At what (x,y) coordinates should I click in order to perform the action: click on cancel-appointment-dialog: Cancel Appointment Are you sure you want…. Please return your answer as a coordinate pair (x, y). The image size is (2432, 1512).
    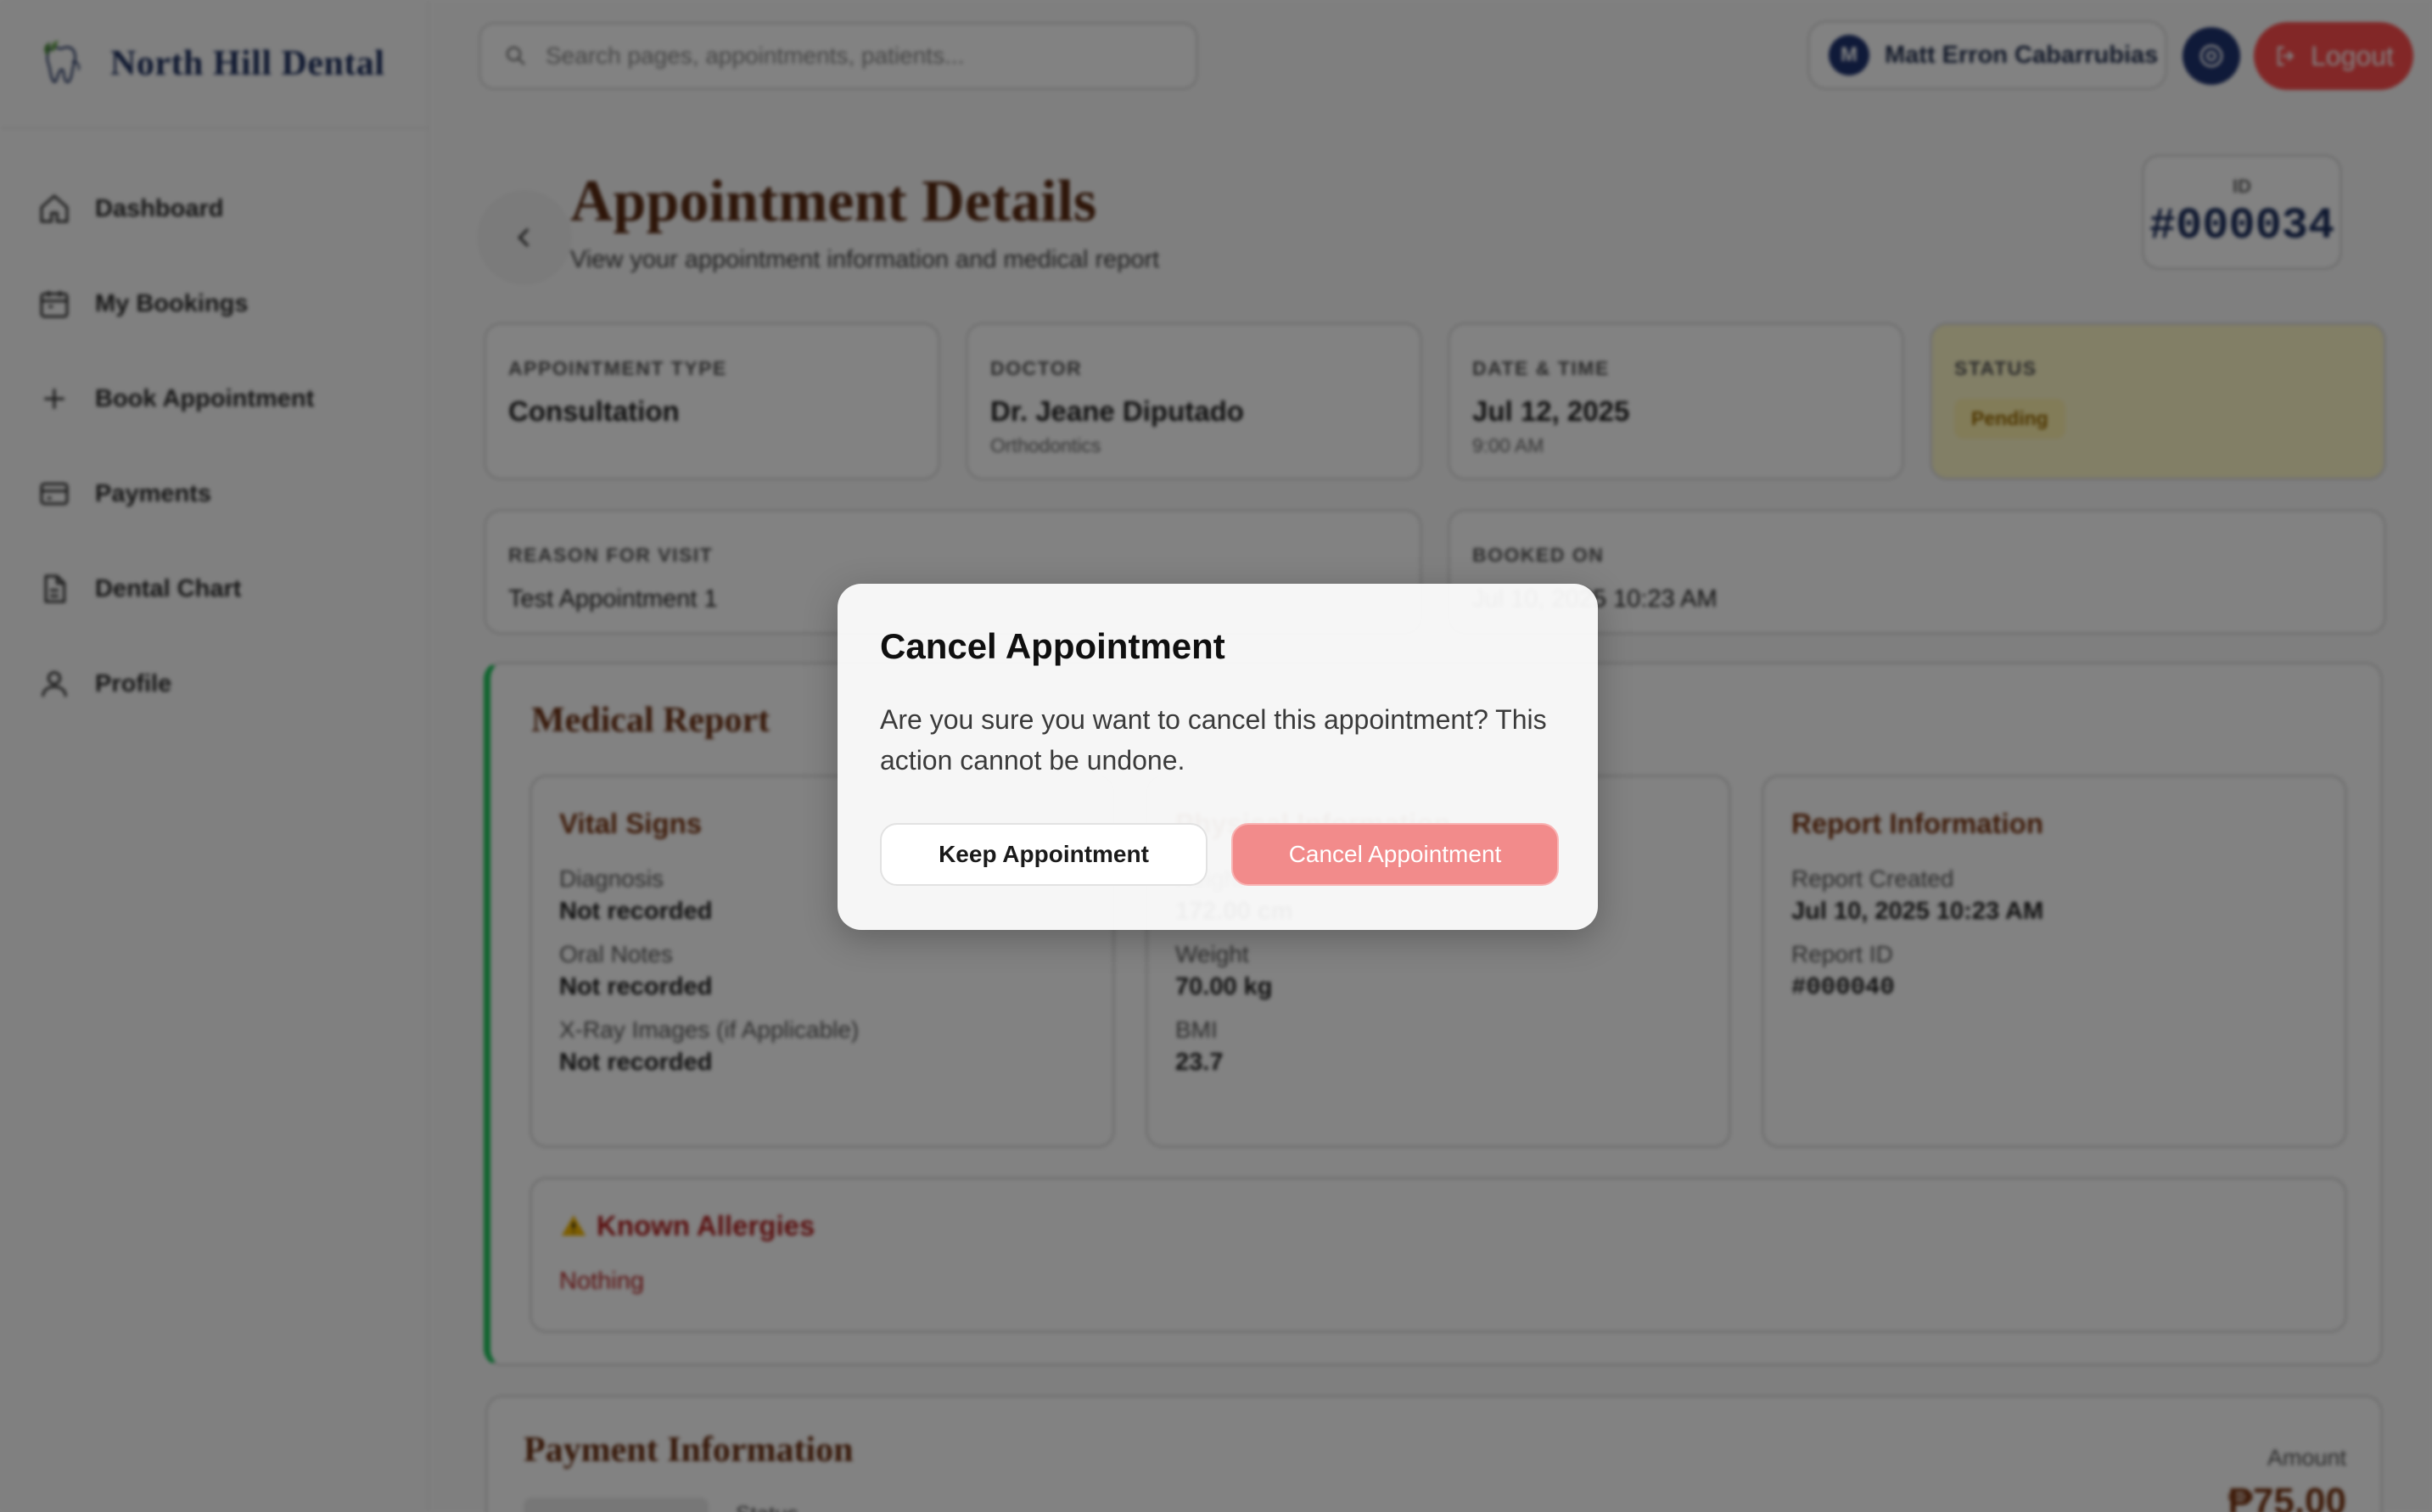
    Looking at the image, I should click on (1218, 757).